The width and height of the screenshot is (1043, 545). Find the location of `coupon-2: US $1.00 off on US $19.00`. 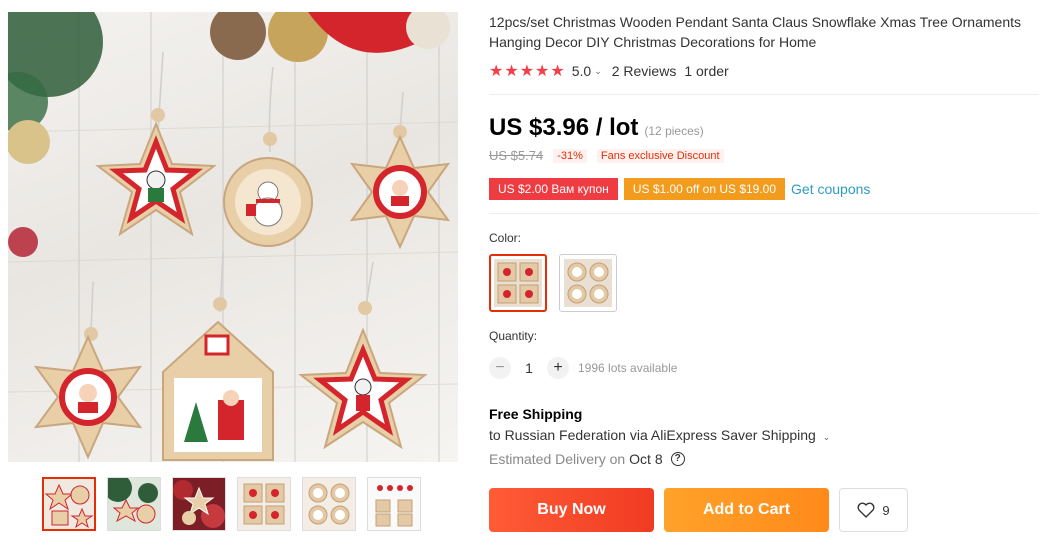

coupon-2: US $1.00 off on US $19.00 is located at coordinates (704, 189).